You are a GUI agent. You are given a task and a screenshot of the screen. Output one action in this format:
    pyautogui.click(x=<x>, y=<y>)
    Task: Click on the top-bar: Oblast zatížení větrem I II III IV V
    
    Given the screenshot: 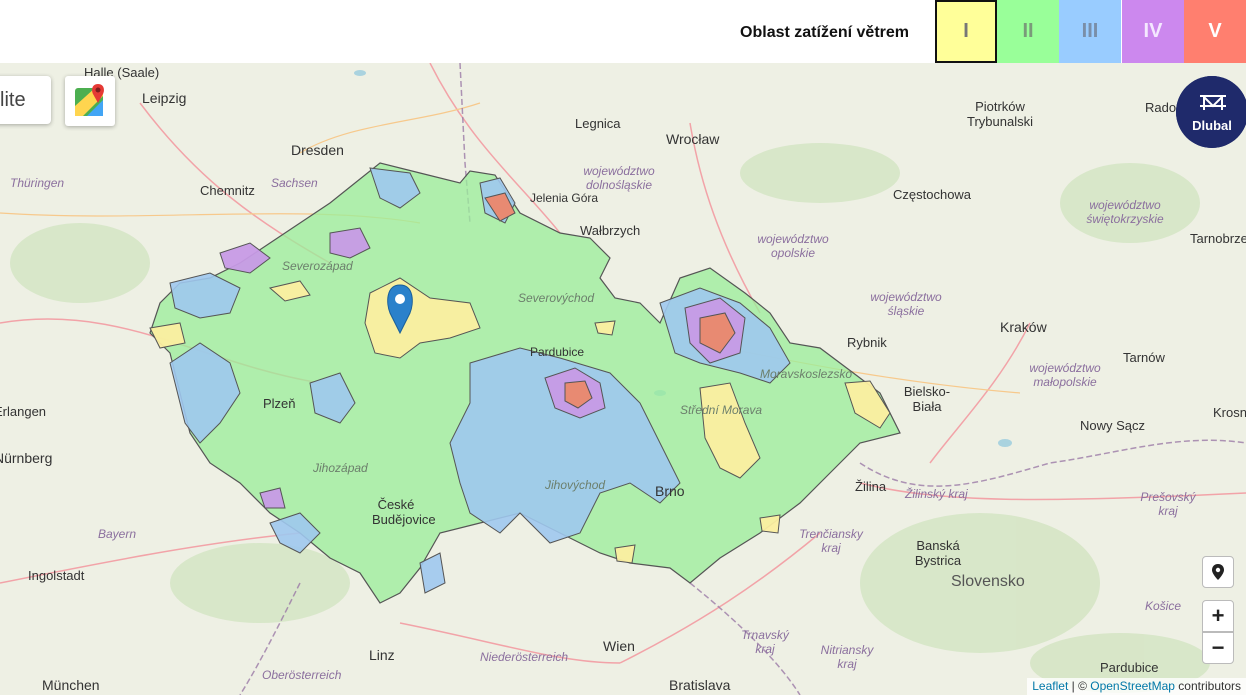 What is the action you would take?
    pyautogui.click(x=623, y=31)
    